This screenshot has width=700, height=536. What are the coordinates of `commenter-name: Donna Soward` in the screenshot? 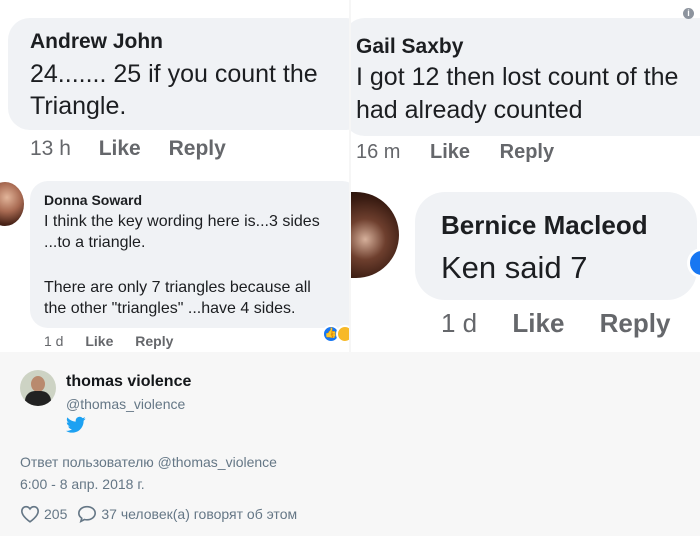 It's located at (93, 200).